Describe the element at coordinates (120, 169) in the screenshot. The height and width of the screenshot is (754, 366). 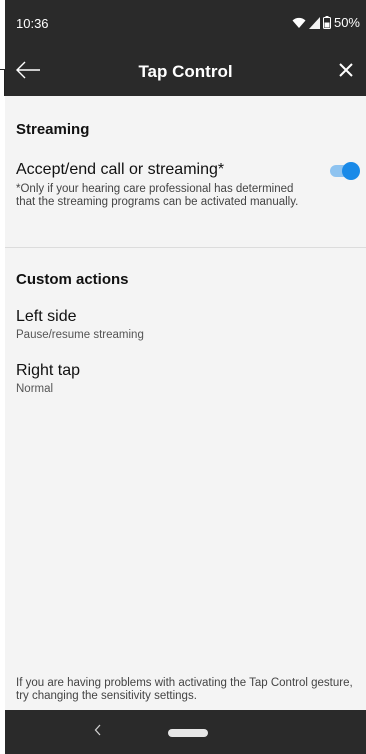
I see `streaming-toggle-label: Accept/end call or streaming*` at that location.